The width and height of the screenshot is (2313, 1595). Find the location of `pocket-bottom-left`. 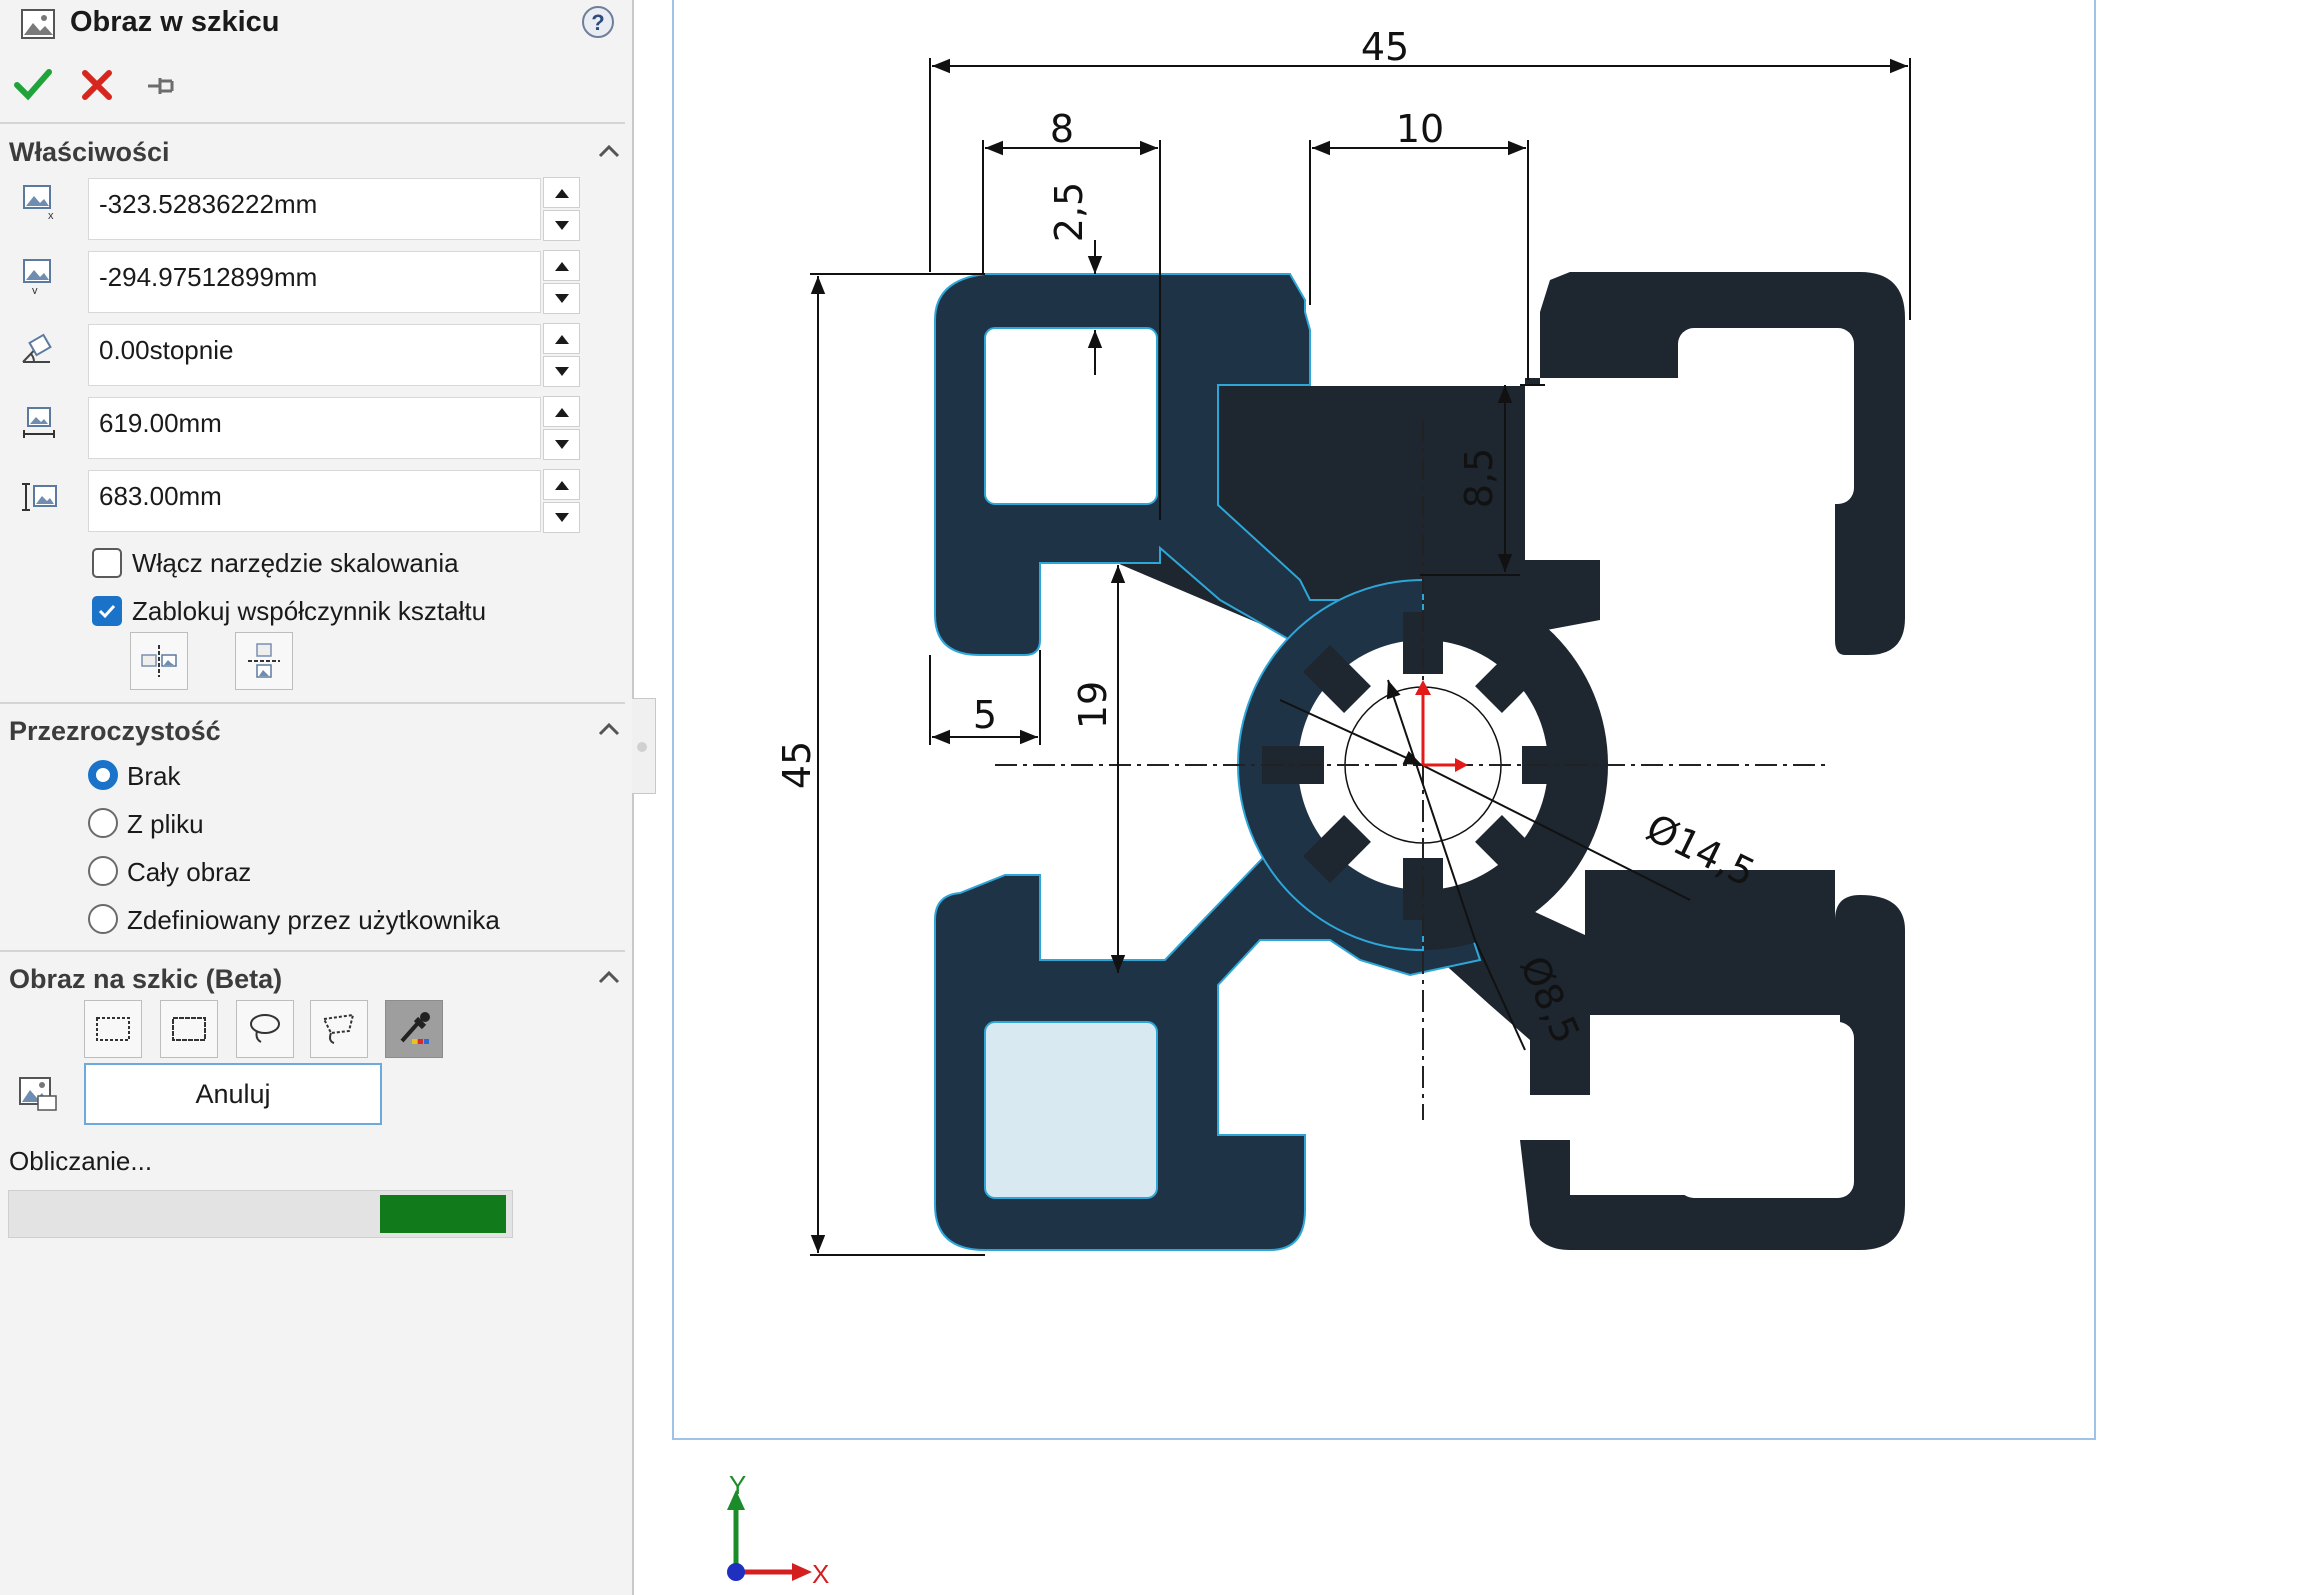

pocket-bottom-left is located at coordinates (1071, 1110).